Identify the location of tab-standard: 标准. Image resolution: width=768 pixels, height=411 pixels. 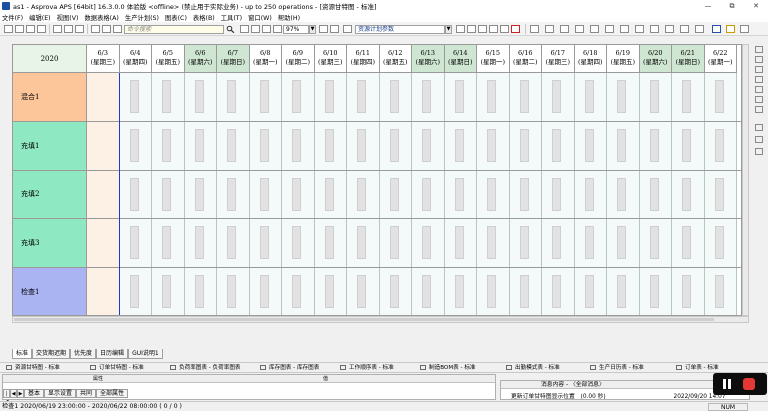
(22, 354).